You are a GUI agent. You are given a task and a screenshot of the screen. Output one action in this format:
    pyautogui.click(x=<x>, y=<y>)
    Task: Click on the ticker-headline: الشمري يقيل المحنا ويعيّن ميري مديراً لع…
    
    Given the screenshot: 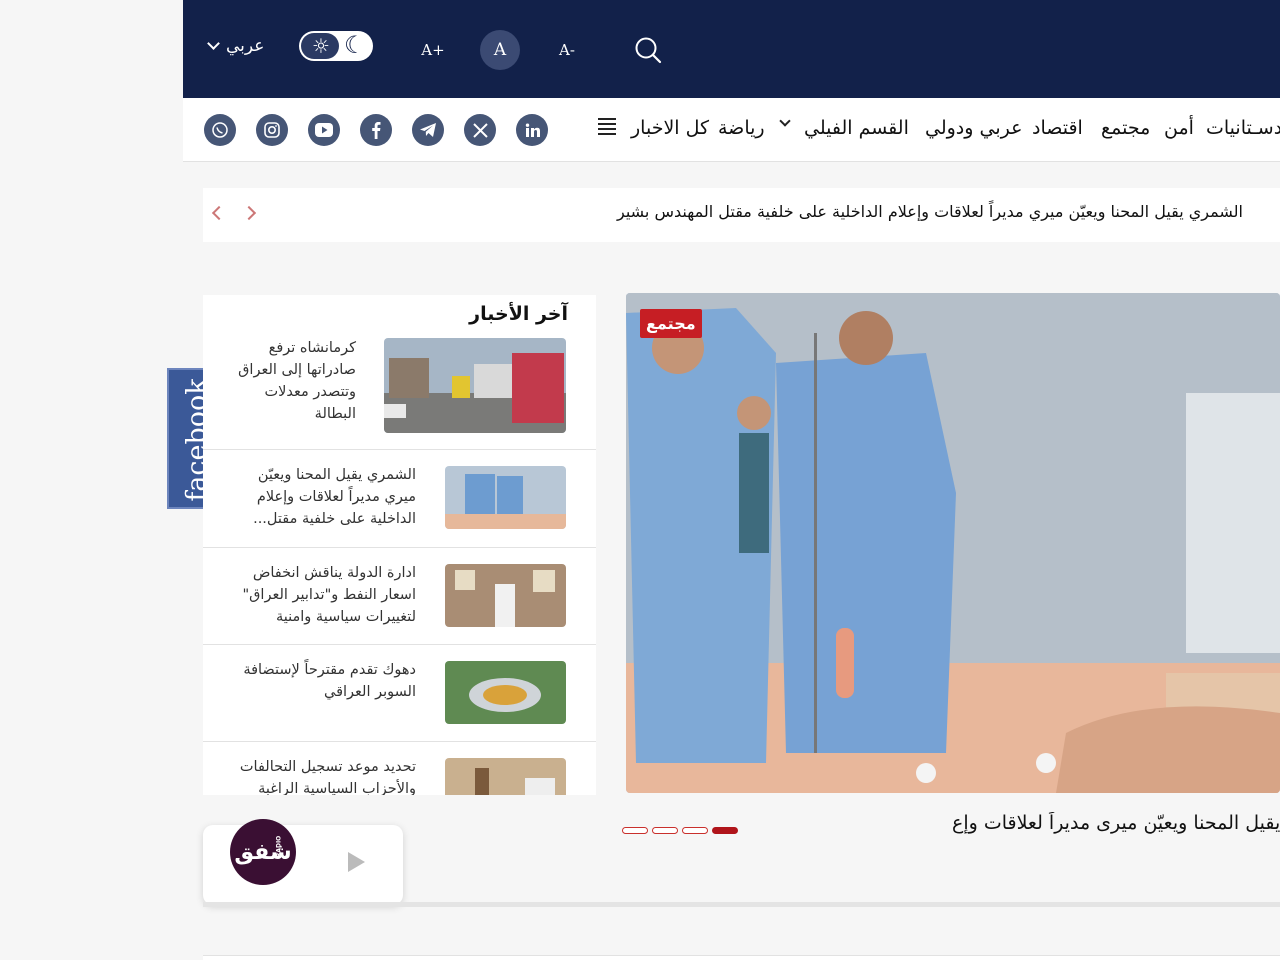 What is the action you would take?
    pyautogui.click(x=930, y=211)
    